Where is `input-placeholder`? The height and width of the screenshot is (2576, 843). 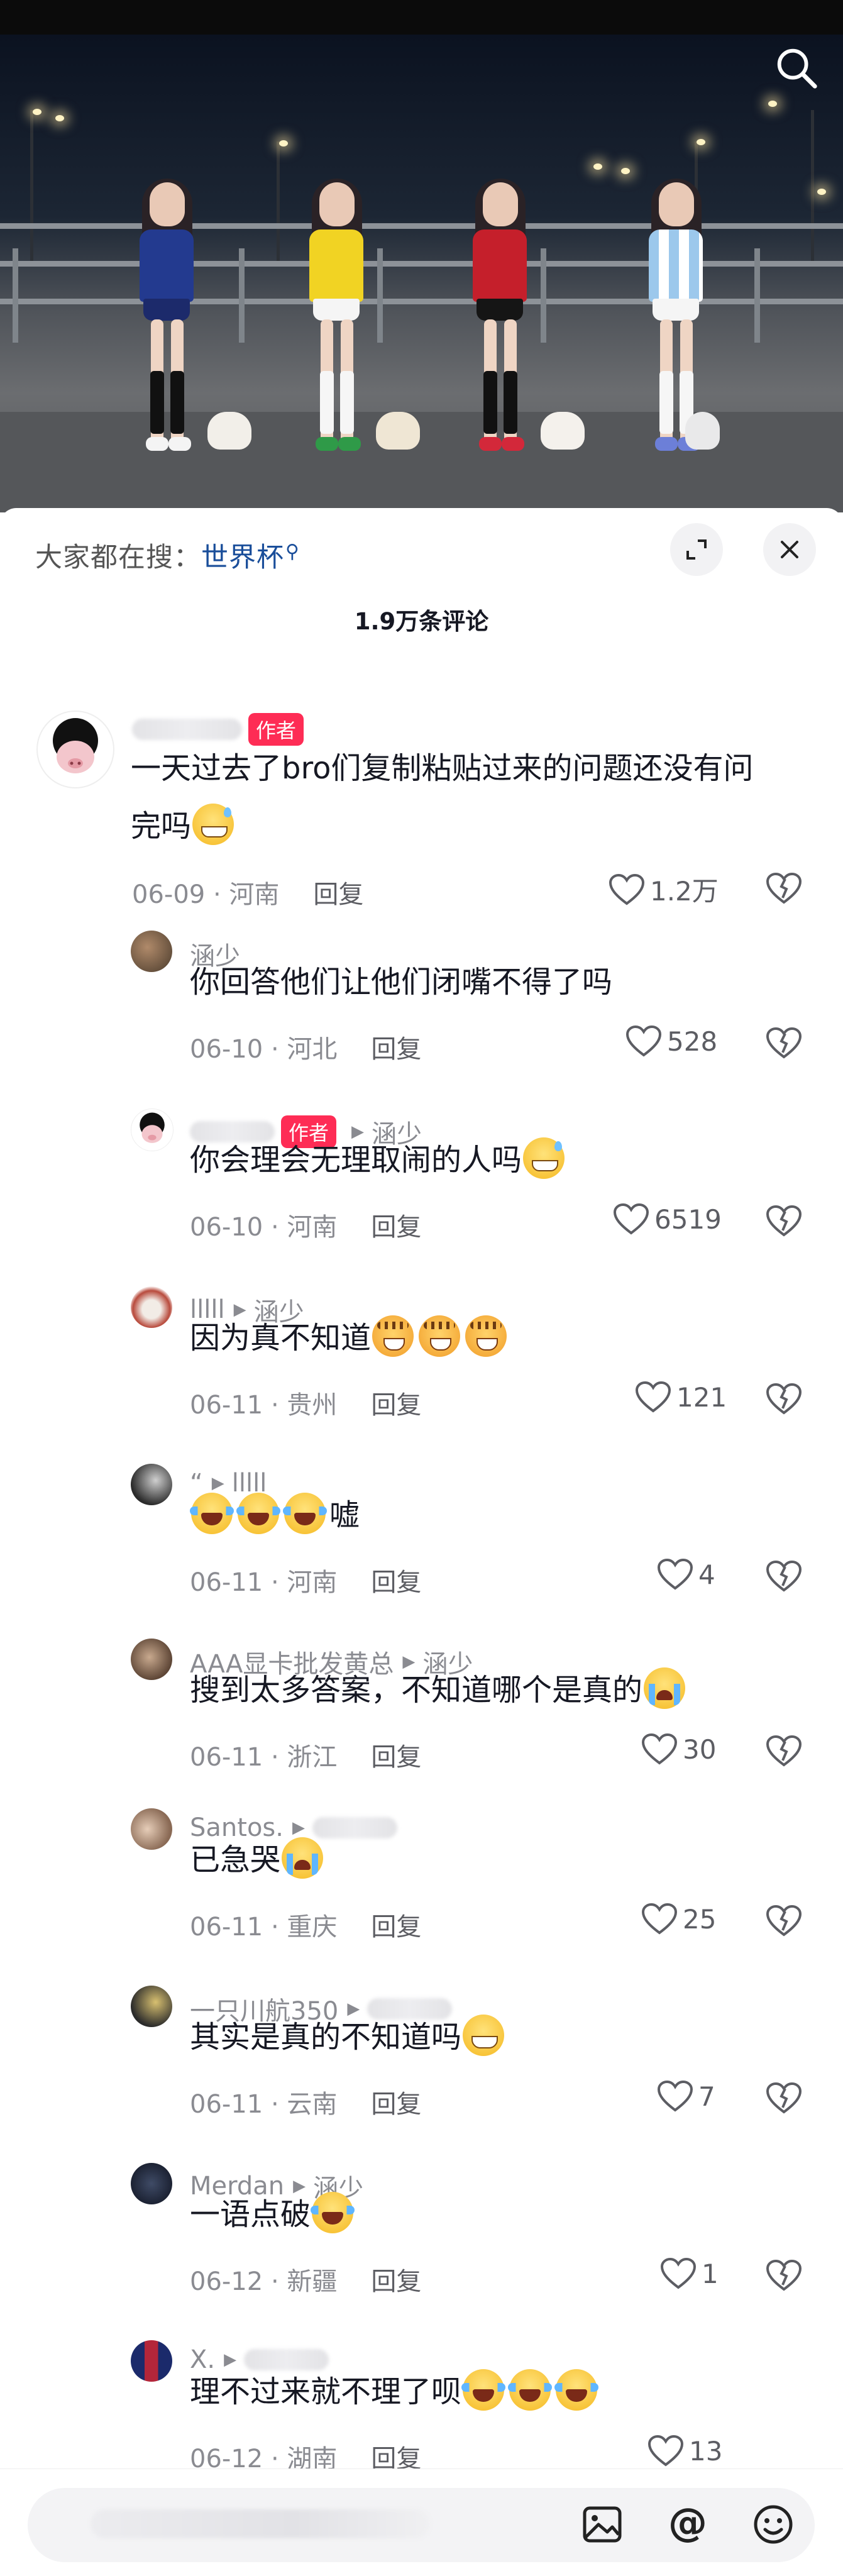
input-placeholder is located at coordinates (261, 2523).